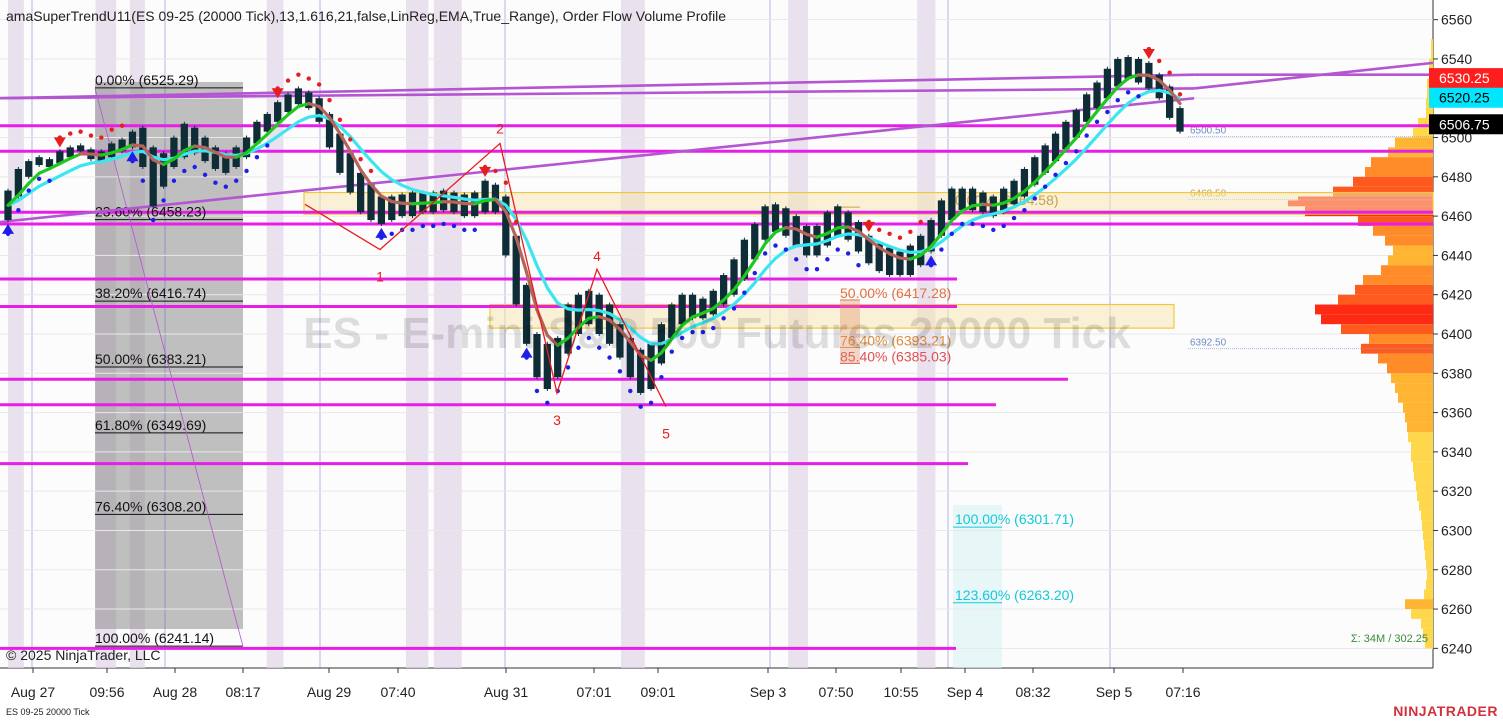  What do you see at coordinates (150, 425) in the screenshot?
I see `fib-level-label: 61.80% (6349.69)` at bounding box center [150, 425].